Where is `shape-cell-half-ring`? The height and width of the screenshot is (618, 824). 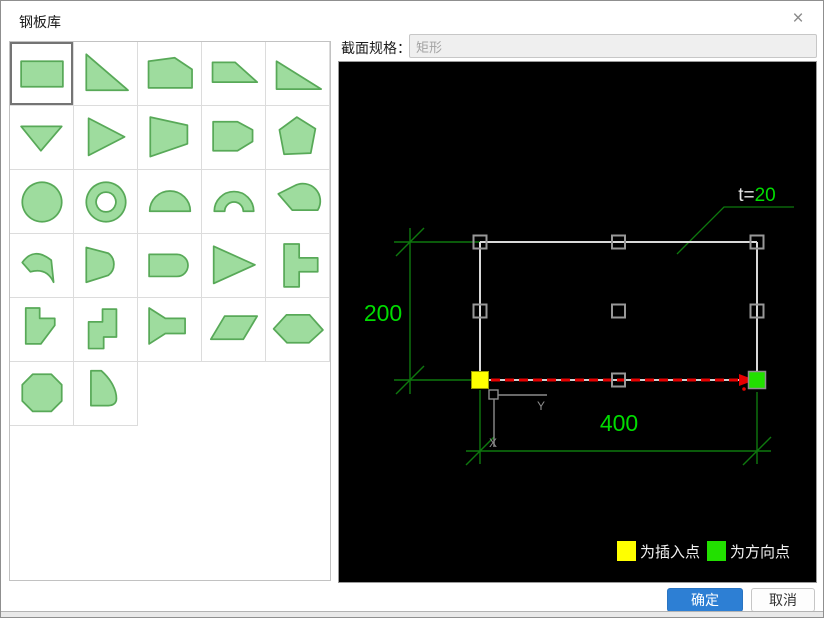
shape-cell-half-ring is located at coordinates (234, 202).